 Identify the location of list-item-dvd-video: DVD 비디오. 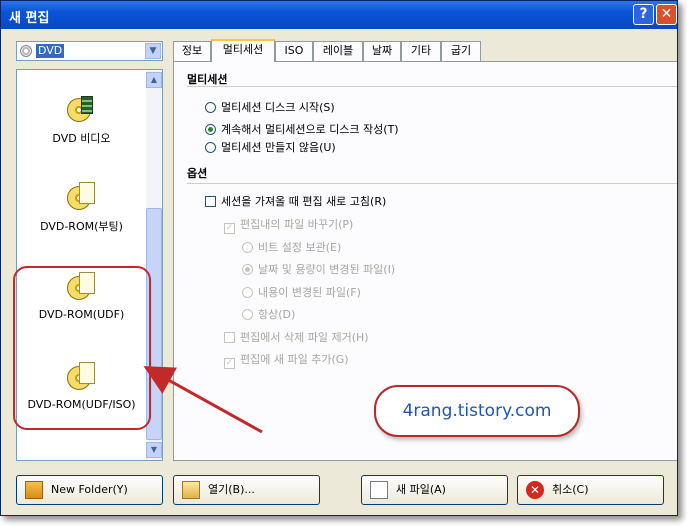
(81, 119).